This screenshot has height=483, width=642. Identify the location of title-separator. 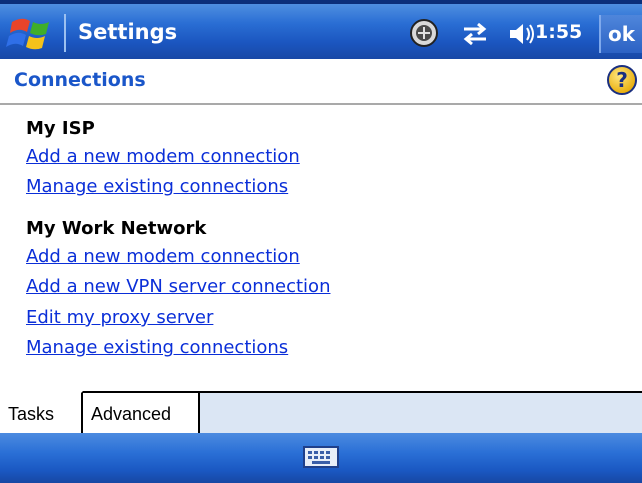
(65, 33).